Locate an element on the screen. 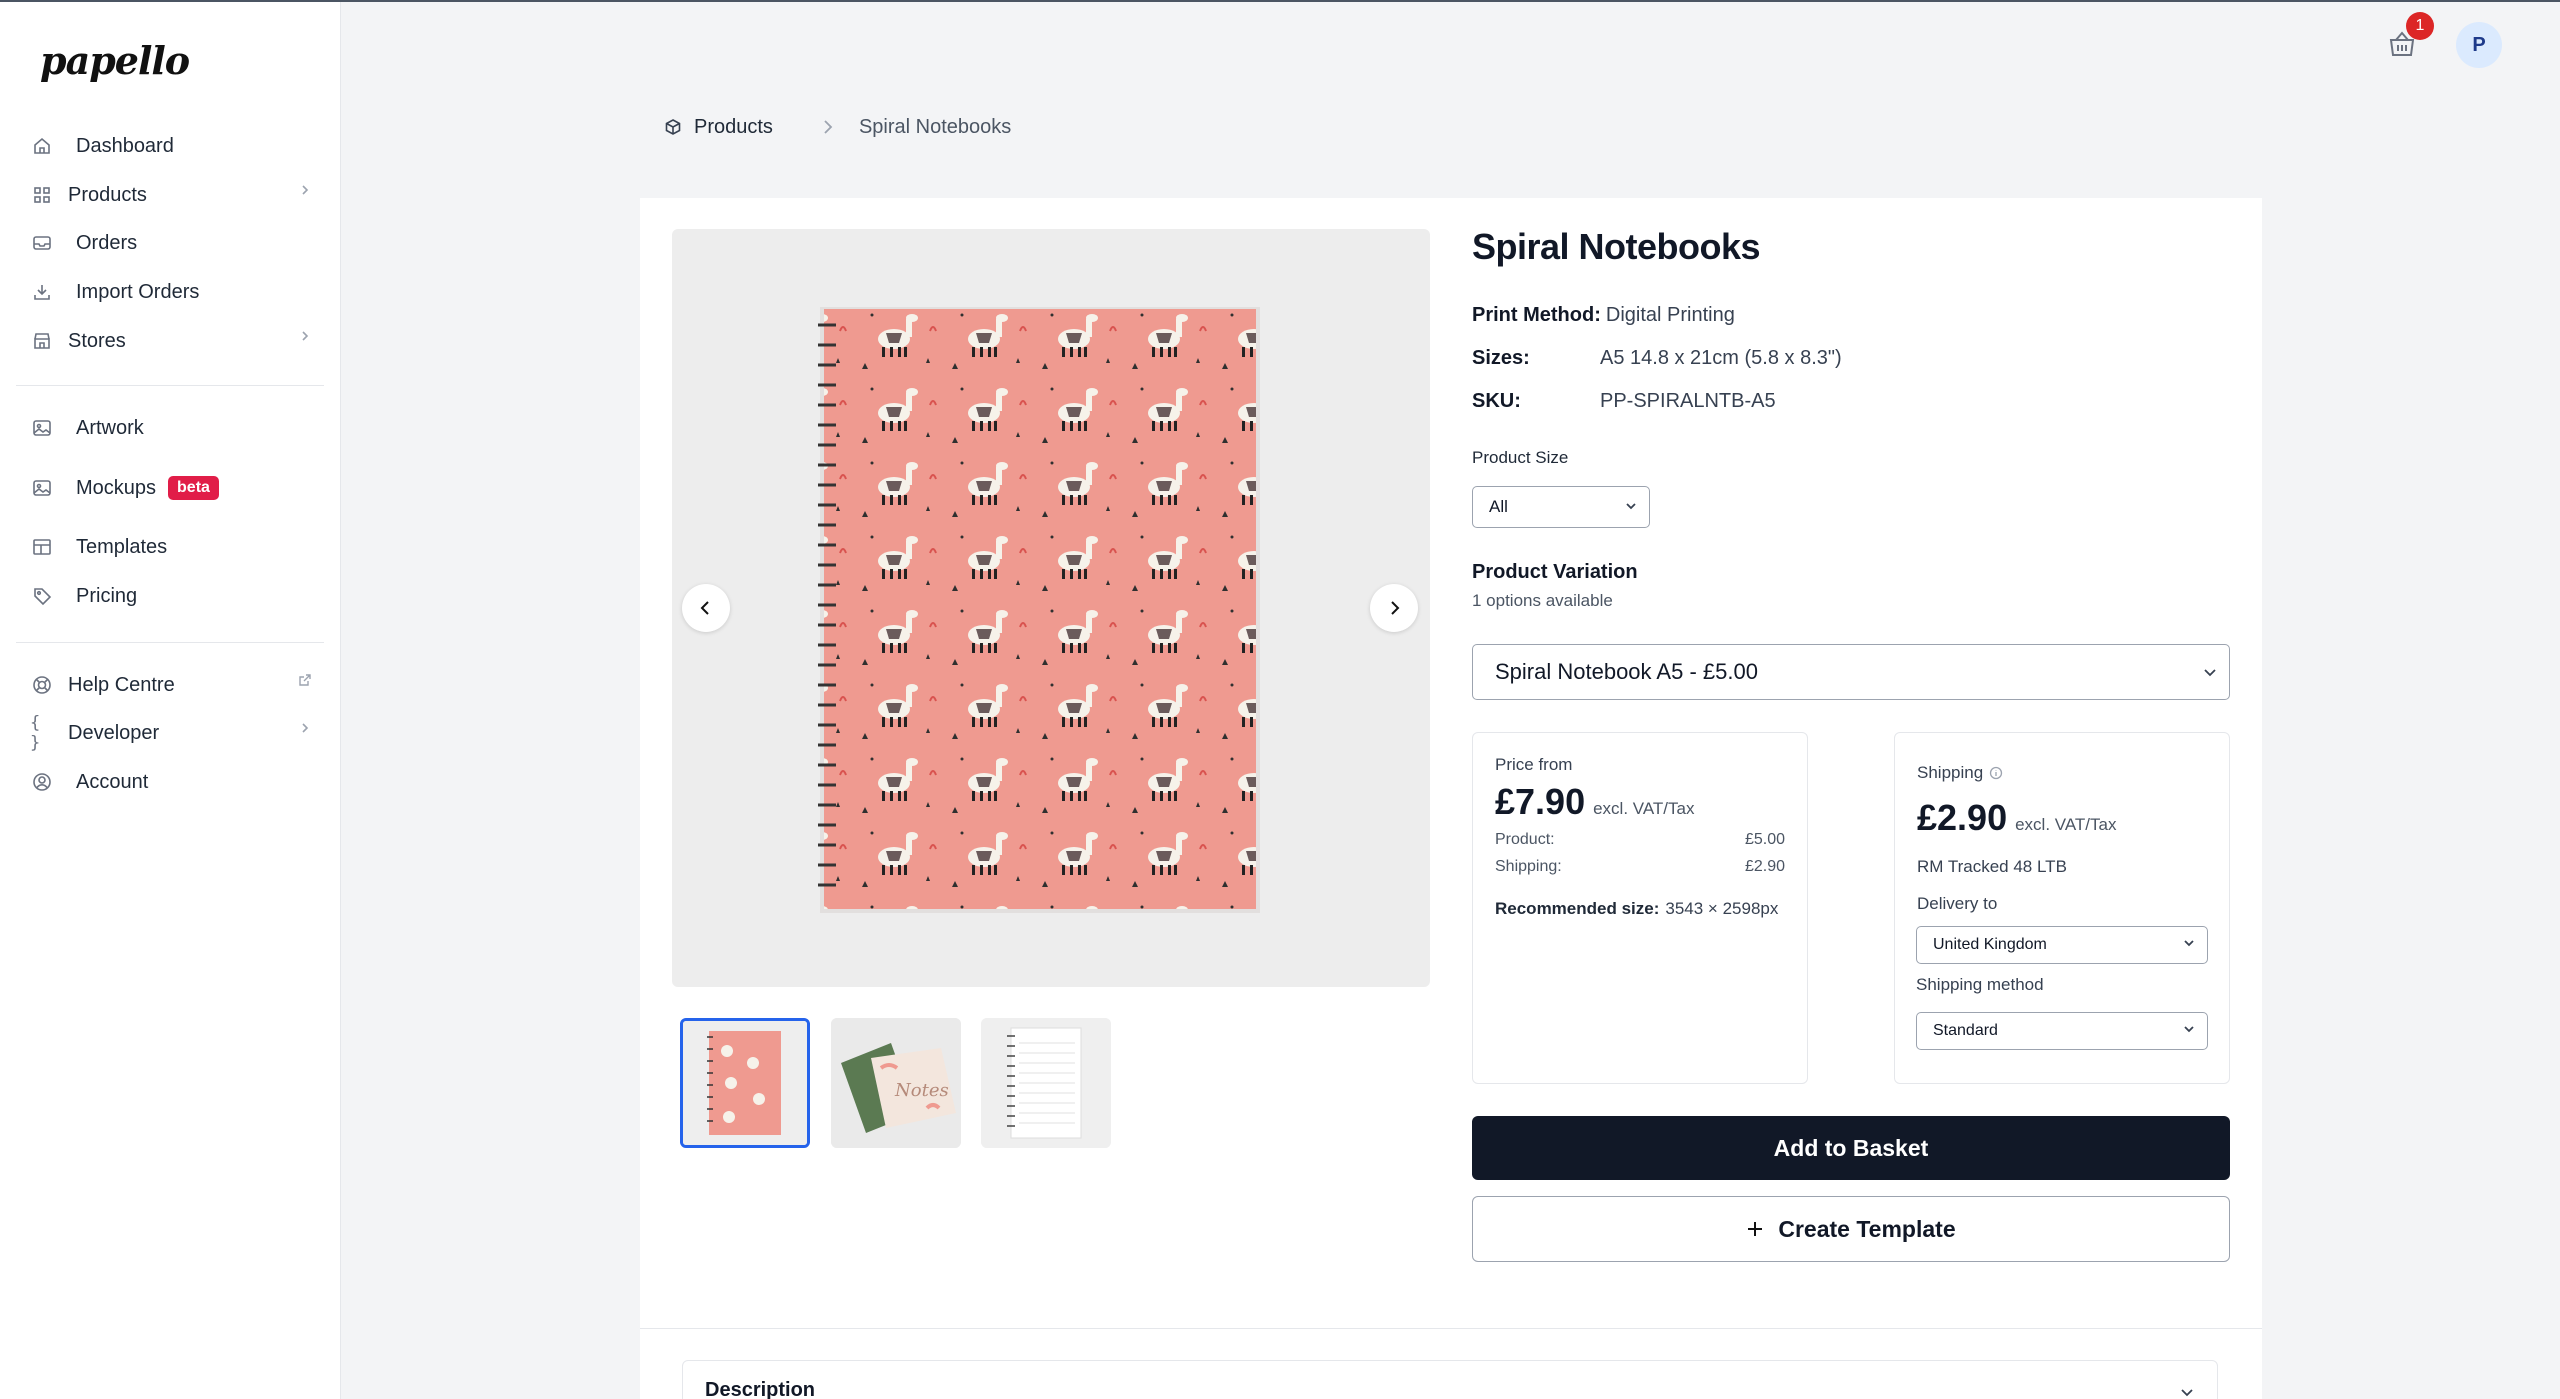  product-size-value: All is located at coordinates (1498, 506).